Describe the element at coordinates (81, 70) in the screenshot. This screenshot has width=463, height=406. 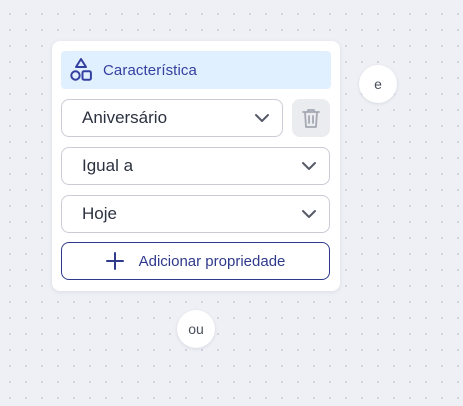
I see `shapes-icon` at that location.